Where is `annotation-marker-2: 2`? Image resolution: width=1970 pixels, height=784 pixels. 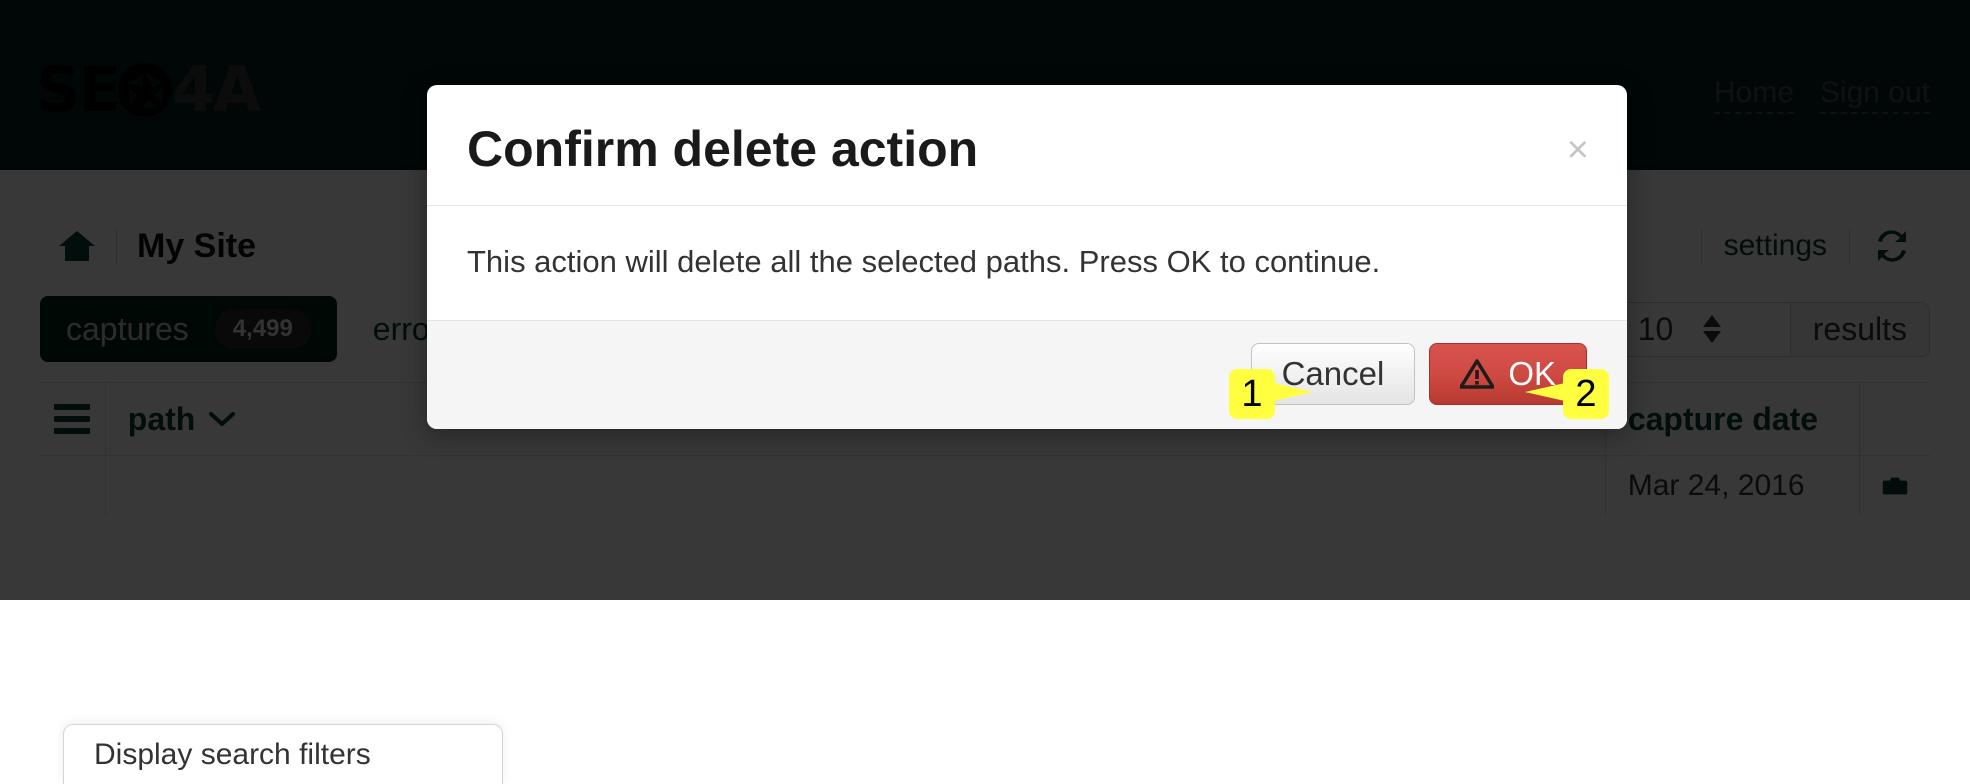 annotation-marker-2: 2 is located at coordinates (1567, 394).